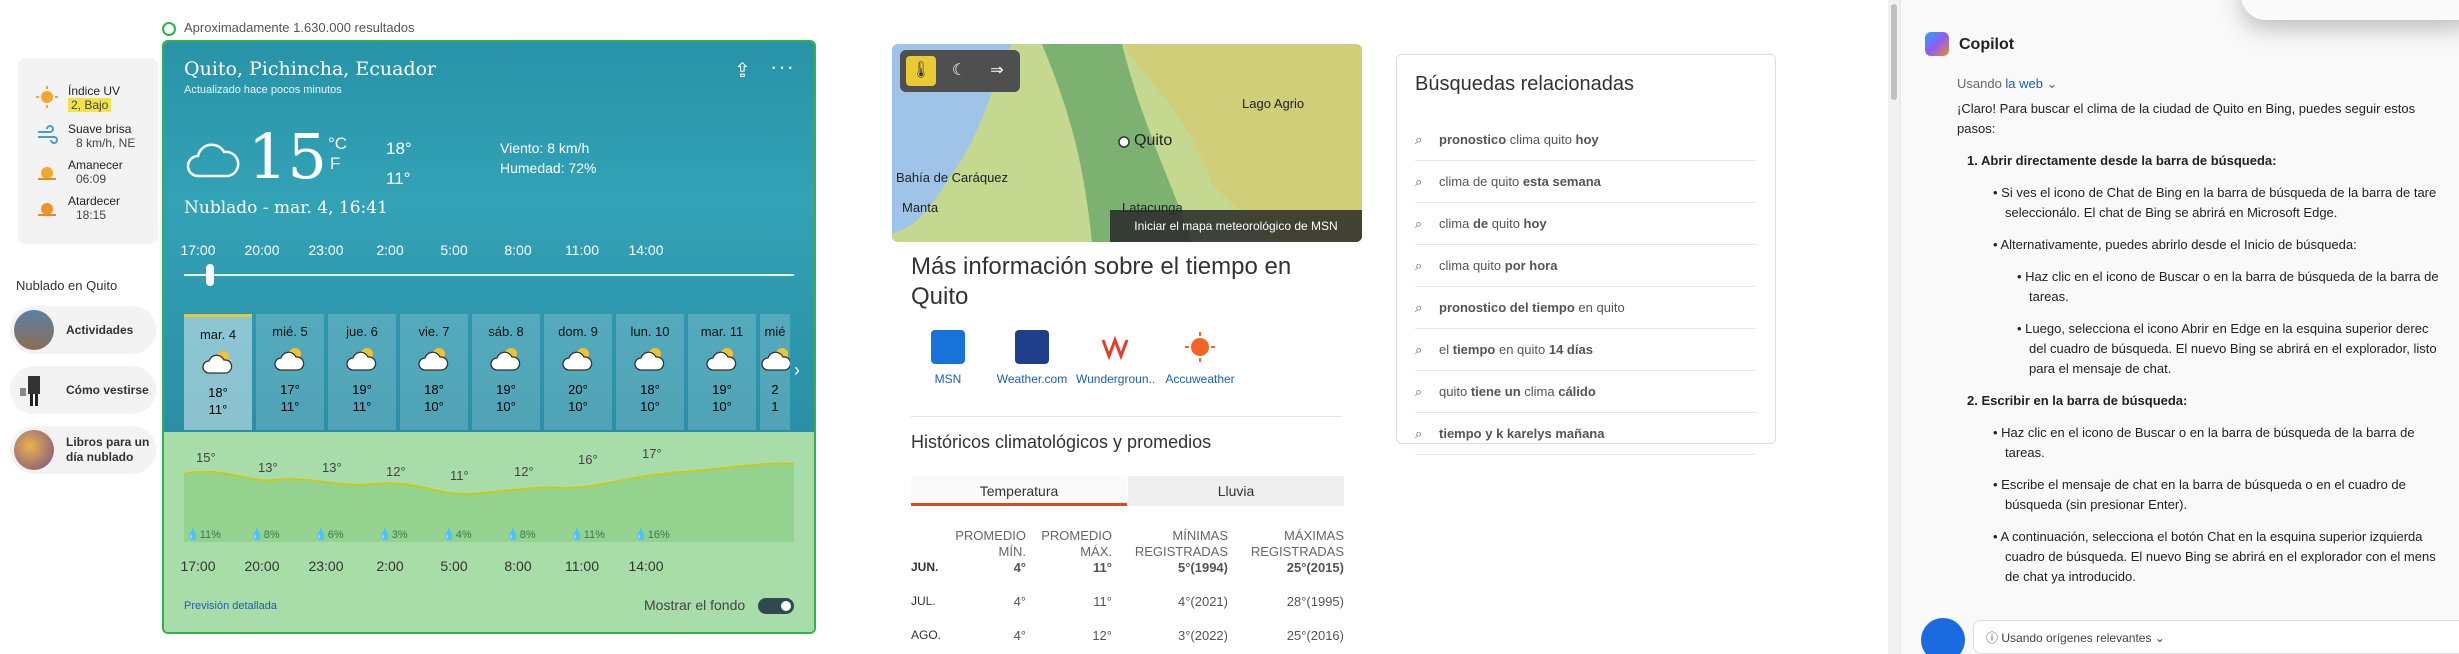  What do you see at coordinates (218, 372) in the screenshot?
I see `day-forecast-tile: mar. 4 18° 11°` at bounding box center [218, 372].